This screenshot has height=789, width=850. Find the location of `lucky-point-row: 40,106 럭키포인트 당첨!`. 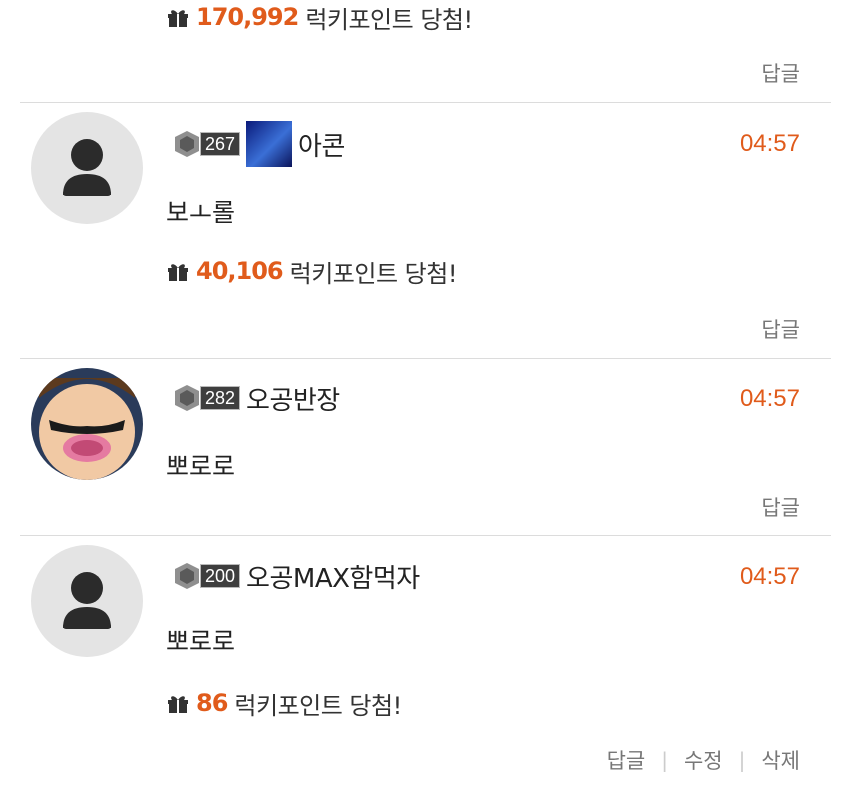

lucky-point-row: 40,106 럭키포인트 당첨! is located at coordinates (311, 271).